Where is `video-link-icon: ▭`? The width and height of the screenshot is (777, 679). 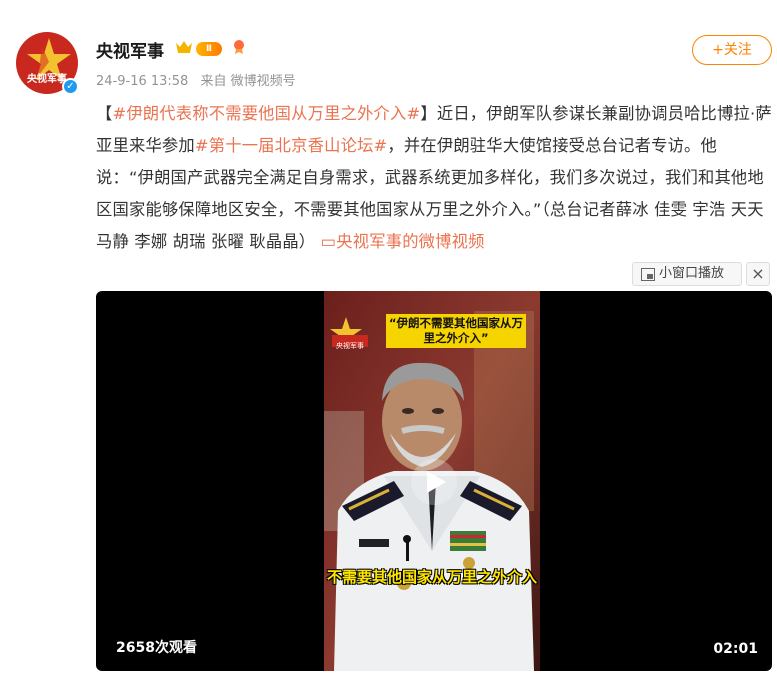
video-link-icon: ▭ is located at coordinates (328, 241).